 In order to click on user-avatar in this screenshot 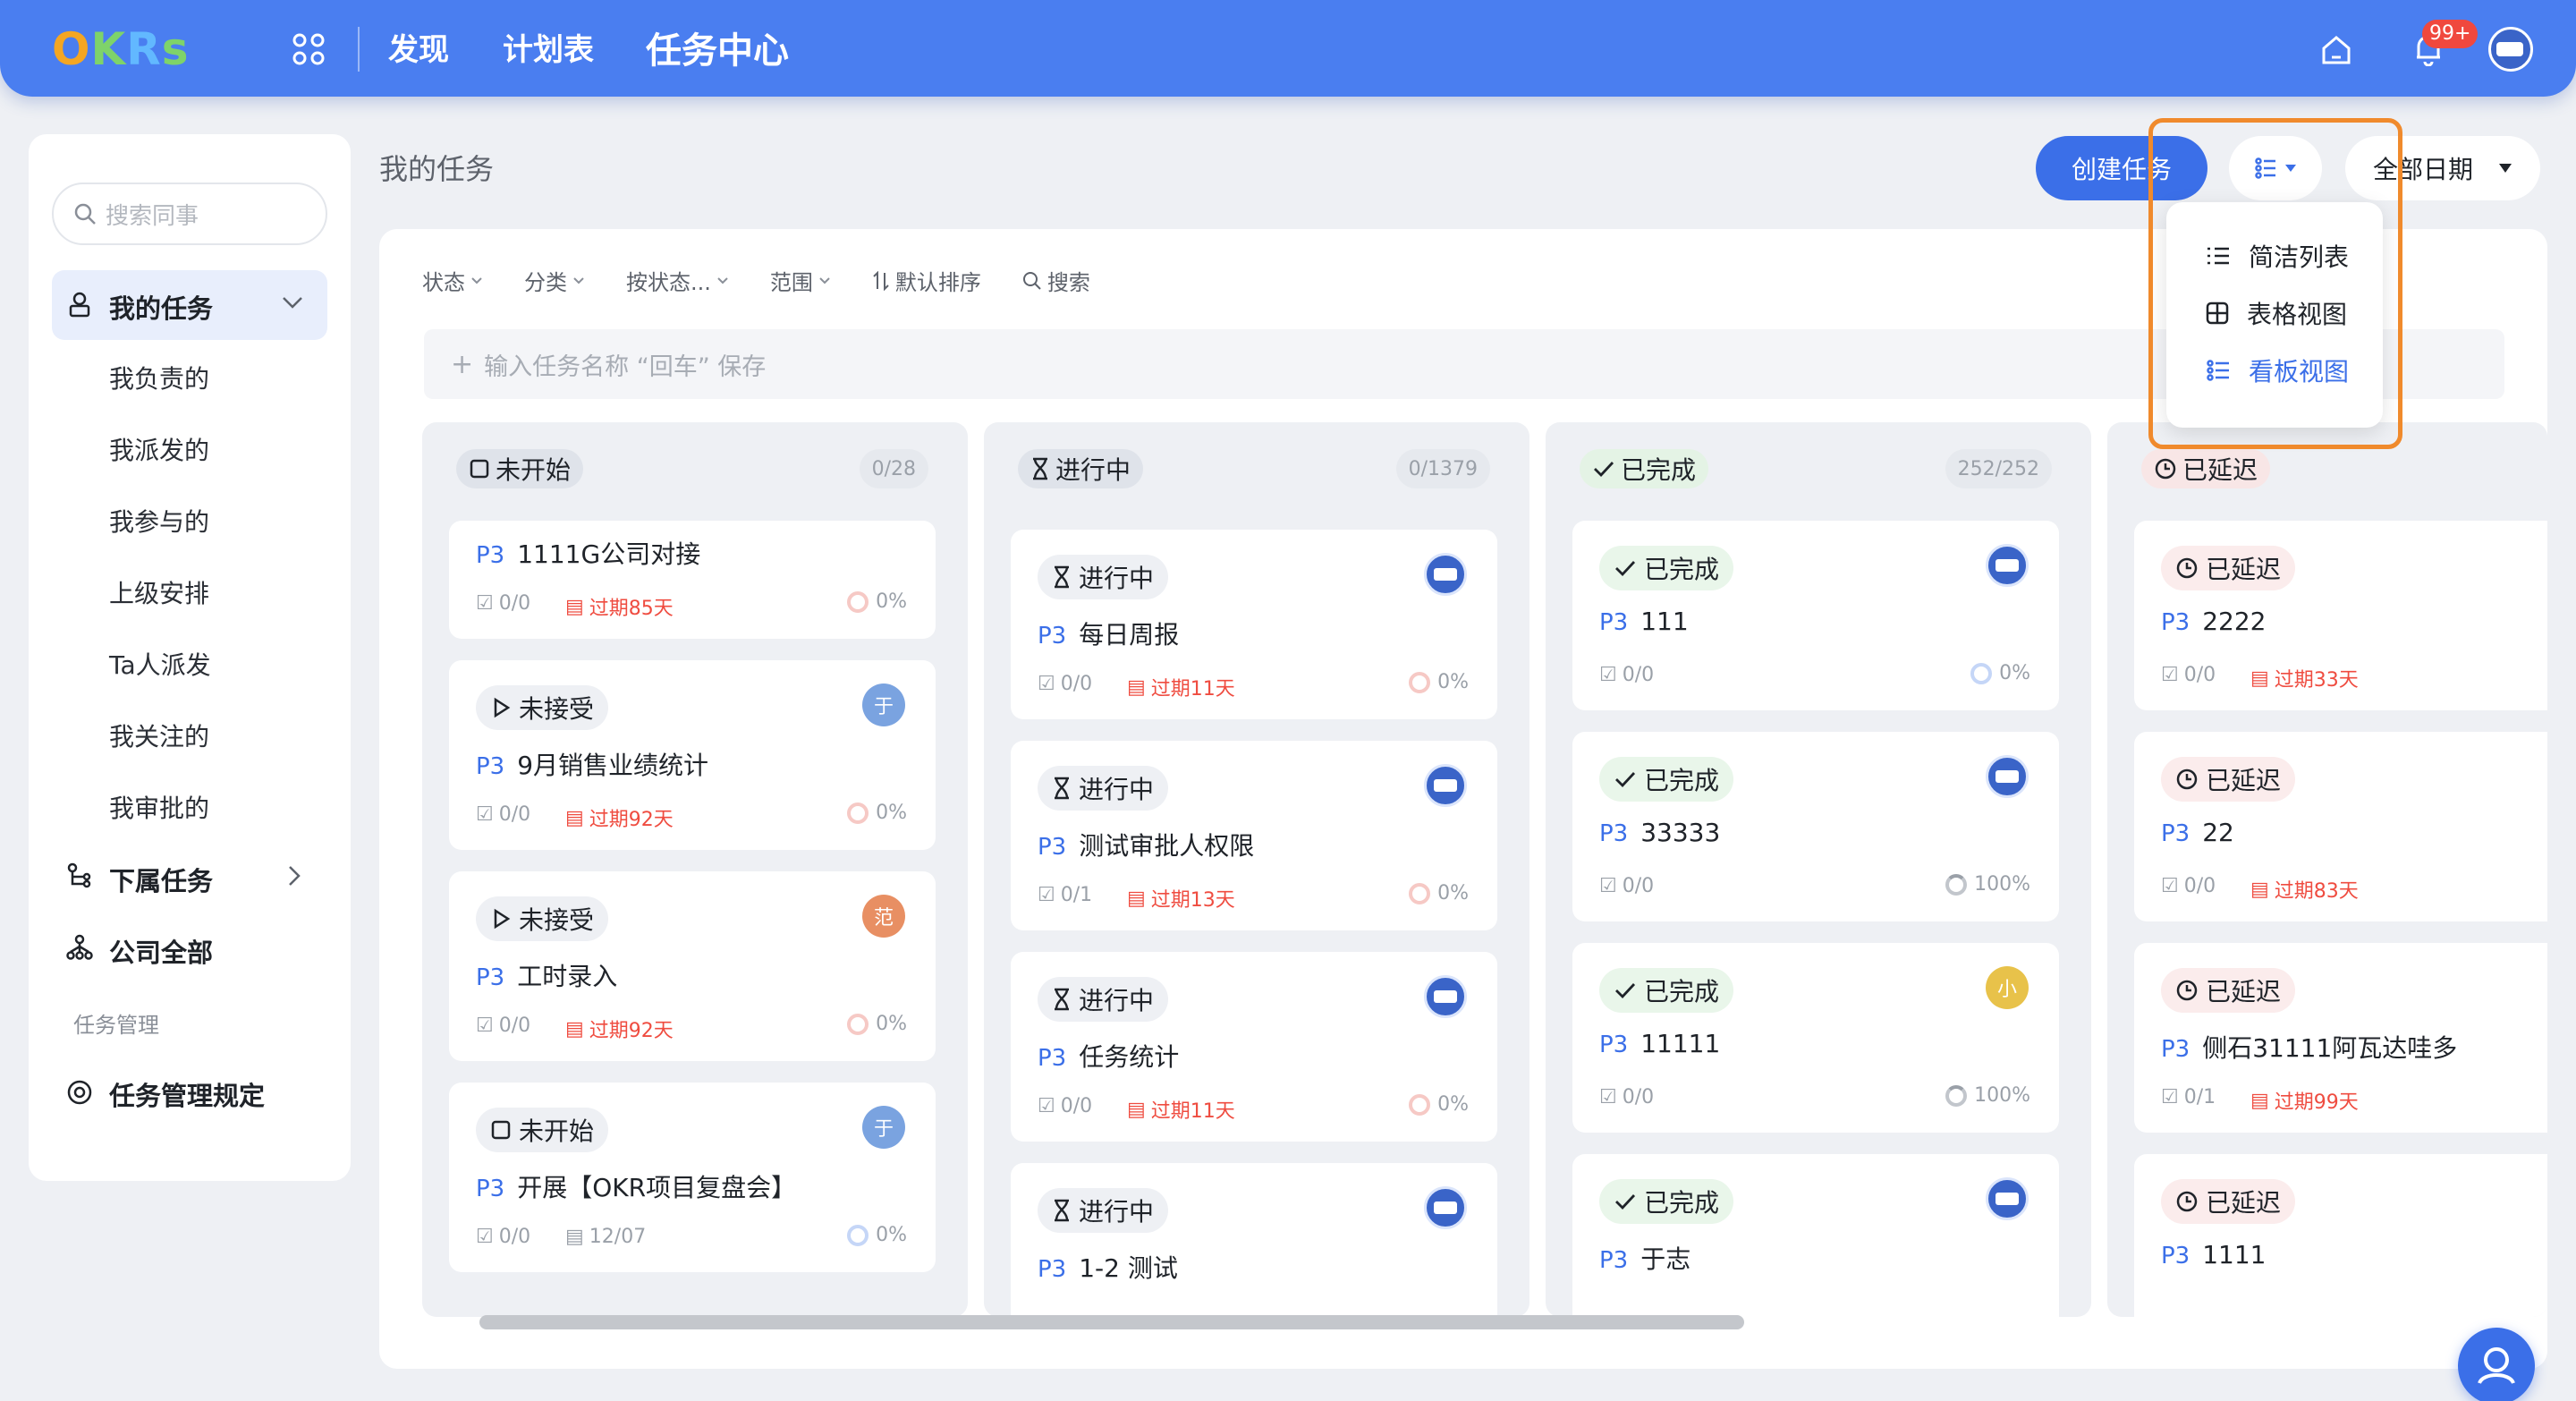, I will do `click(2510, 49)`.